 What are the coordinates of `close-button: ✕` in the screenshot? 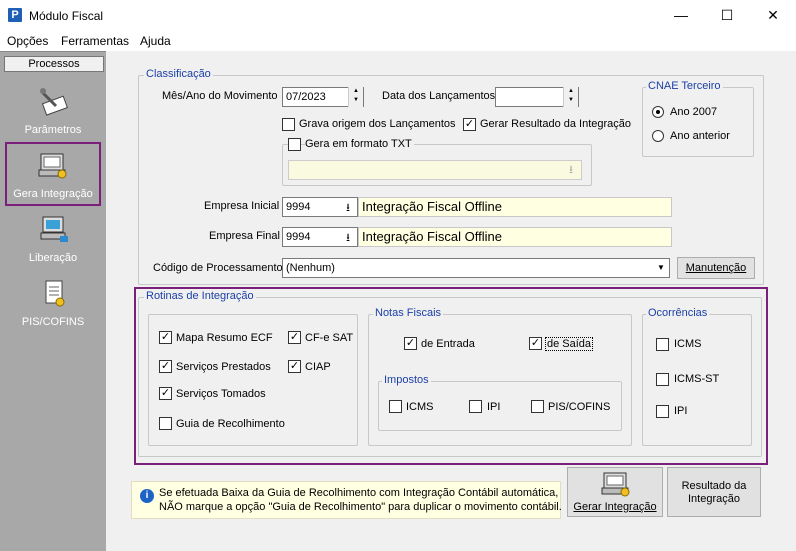 It's located at (773, 15).